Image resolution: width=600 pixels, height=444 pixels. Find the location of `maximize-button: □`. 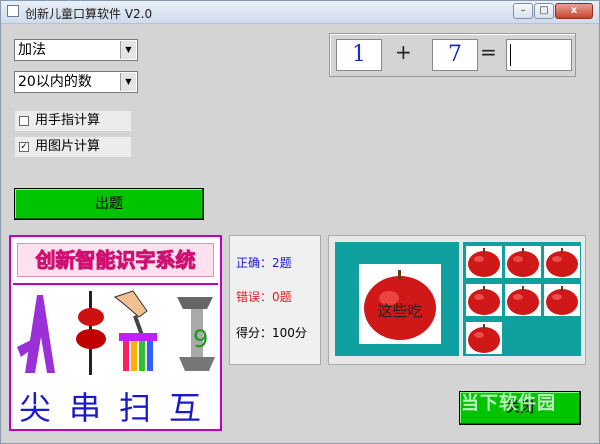

maximize-button: □ is located at coordinates (544, 11).